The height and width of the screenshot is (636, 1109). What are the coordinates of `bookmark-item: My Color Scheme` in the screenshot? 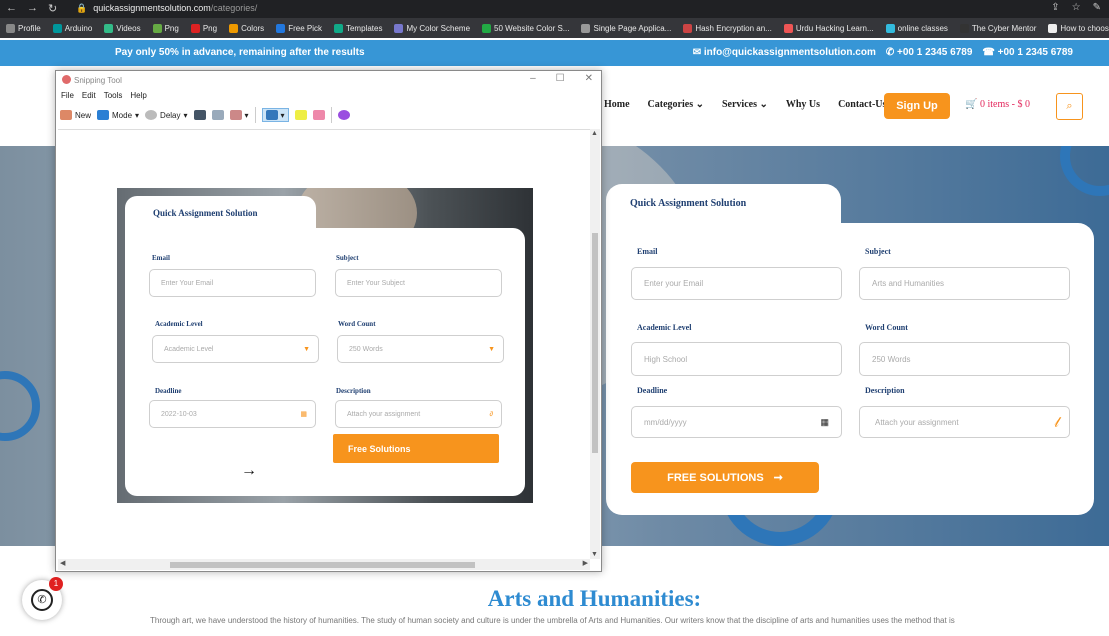 It's located at (432, 28).